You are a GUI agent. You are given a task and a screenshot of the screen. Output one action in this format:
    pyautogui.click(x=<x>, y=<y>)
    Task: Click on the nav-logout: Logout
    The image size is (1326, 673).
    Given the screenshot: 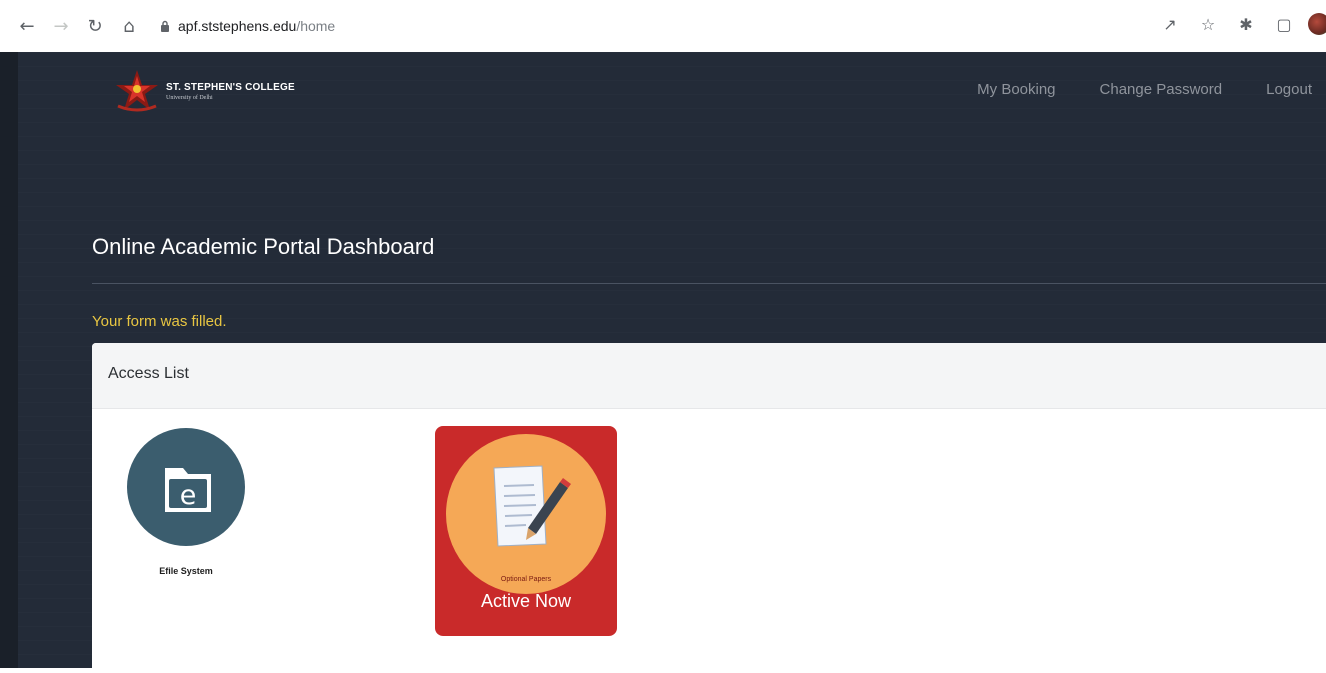 What is the action you would take?
    pyautogui.click(x=1289, y=89)
    